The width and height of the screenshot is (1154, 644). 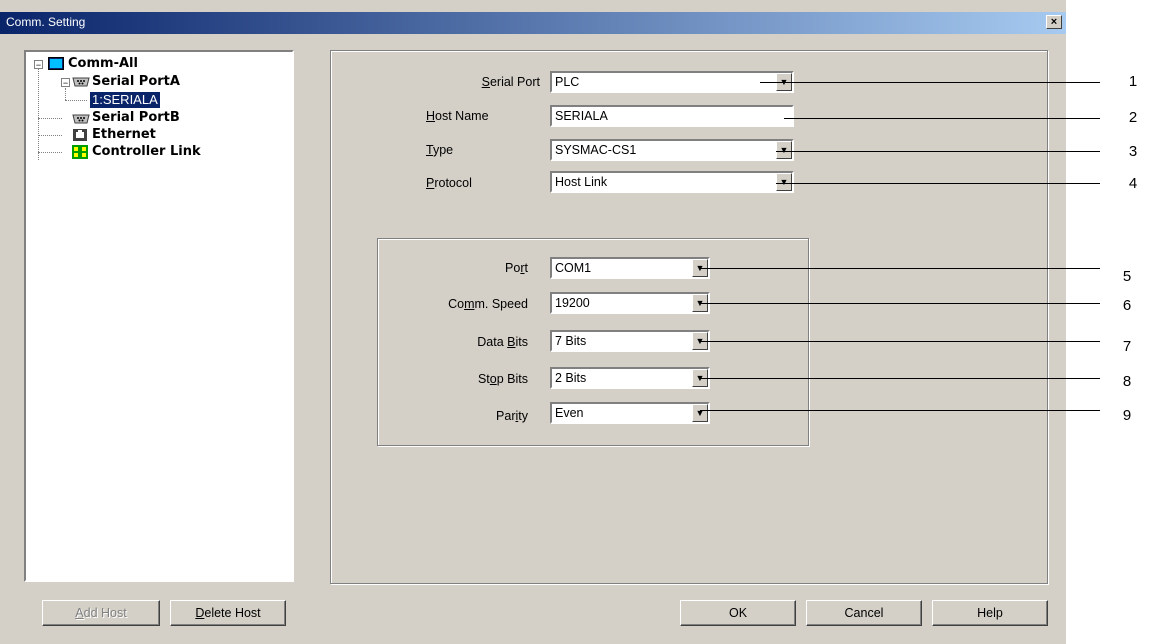 I want to click on delete-host-button: Delete Host, so click(x=228, y=613).